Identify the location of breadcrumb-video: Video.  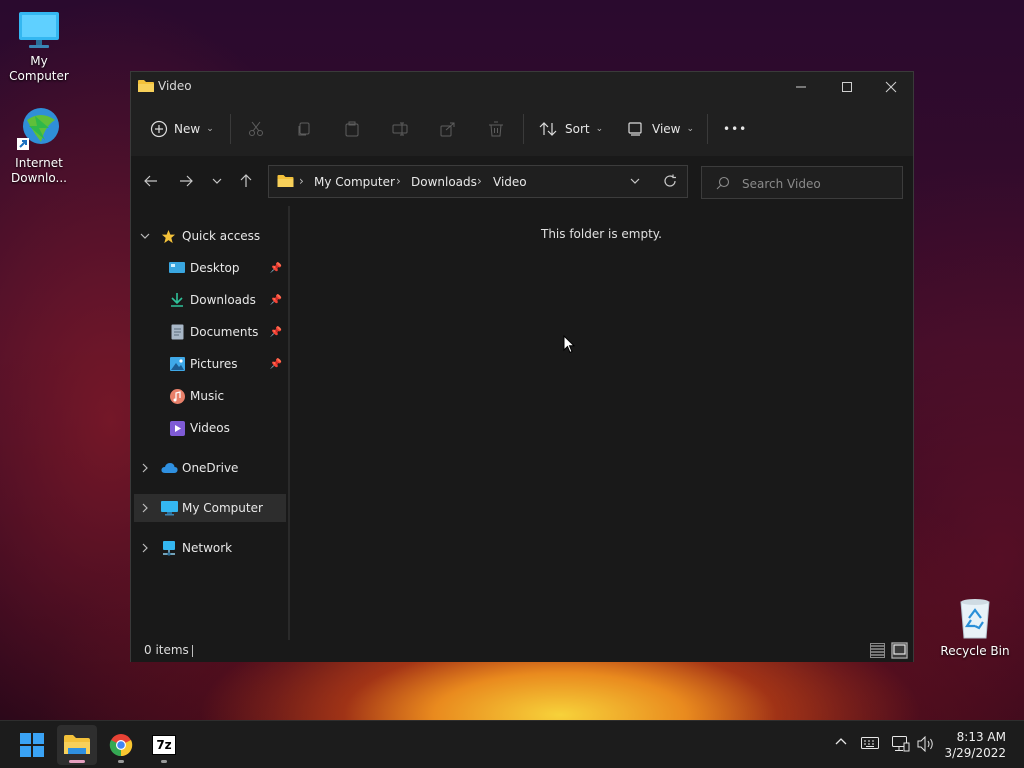
(510, 182).